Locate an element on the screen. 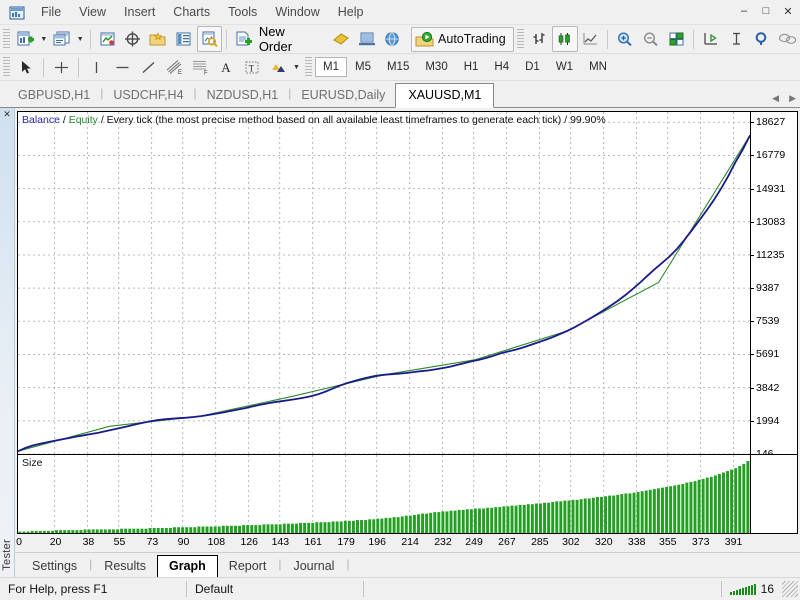  new-order-icon is located at coordinates (244, 39).